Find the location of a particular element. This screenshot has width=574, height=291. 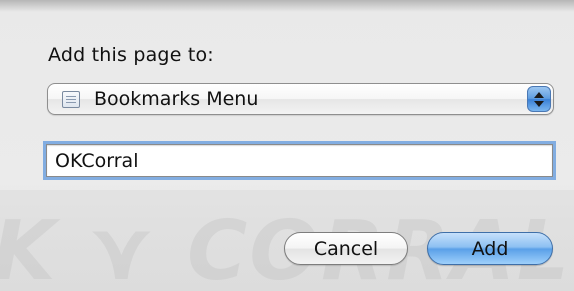

sheet-top-shadow is located at coordinates (287, 6).